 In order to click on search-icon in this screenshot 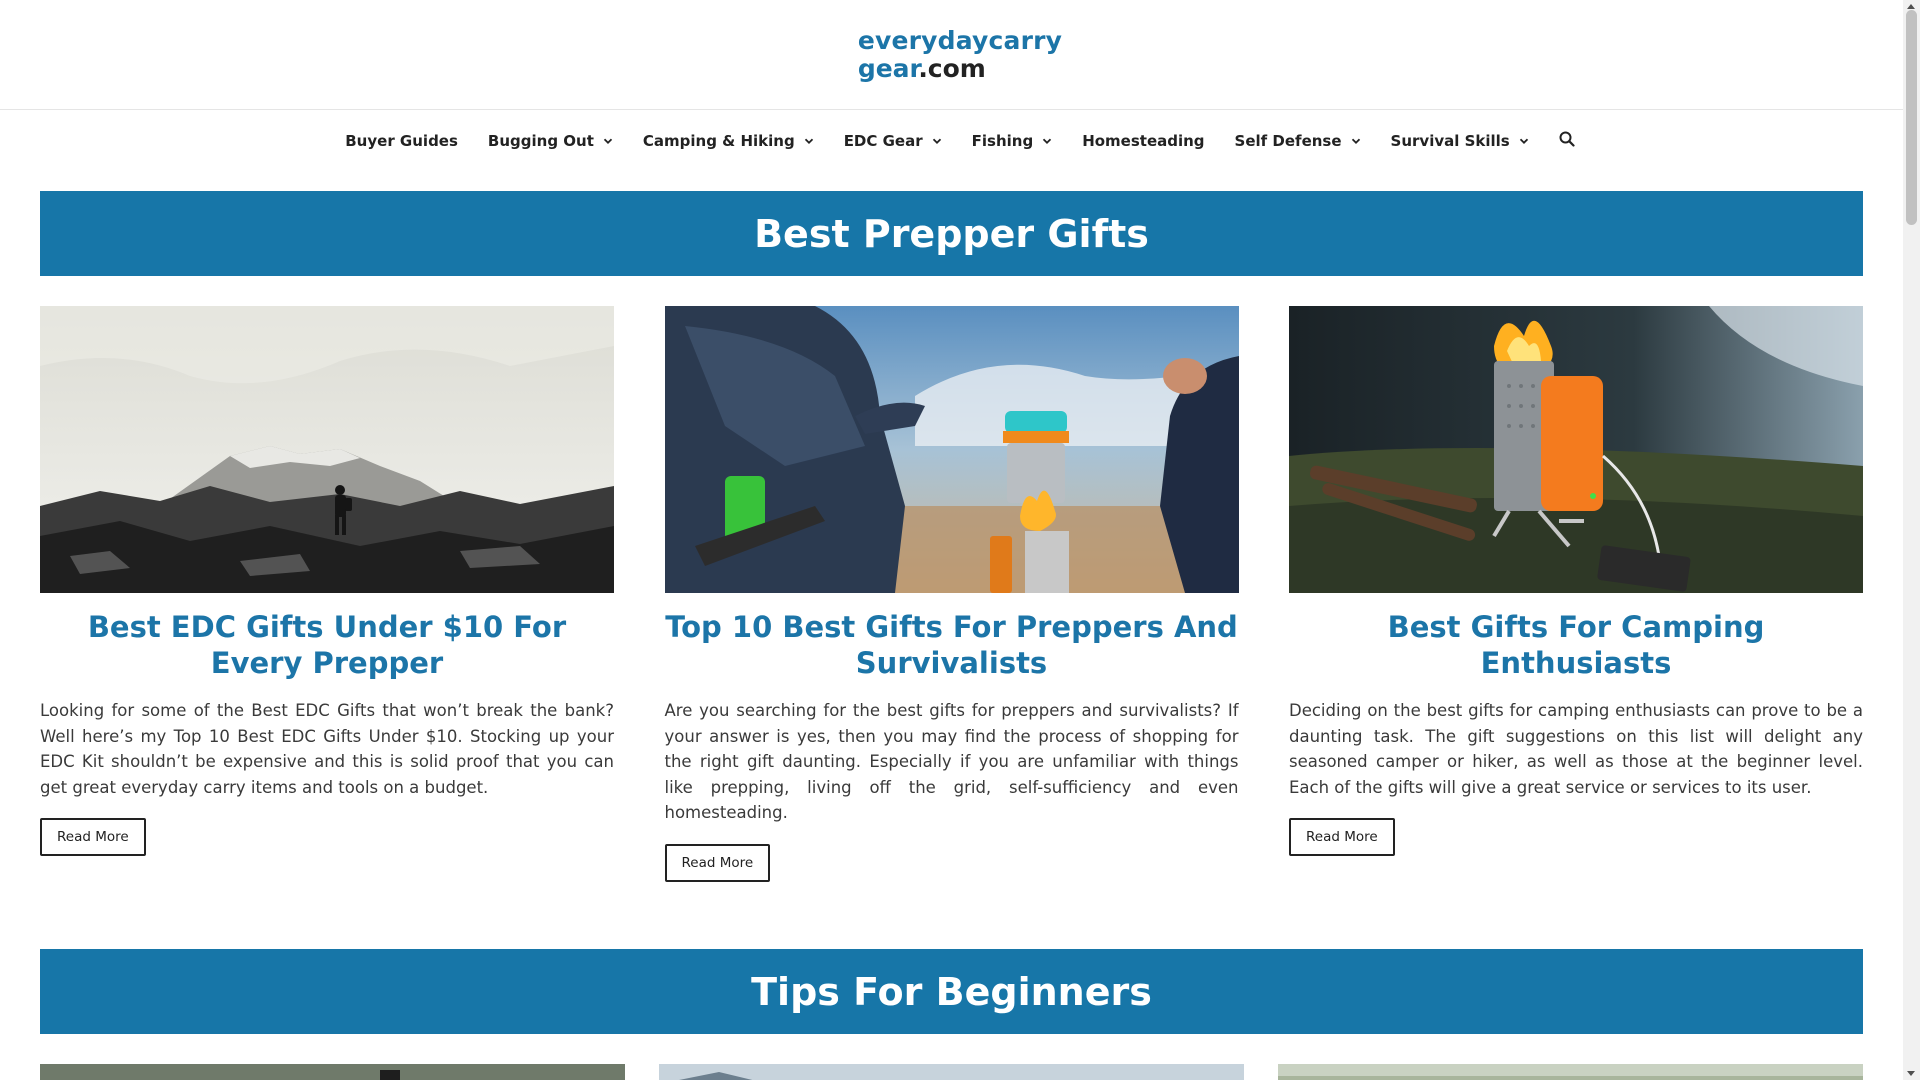, I will do `click(1567, 141)`.